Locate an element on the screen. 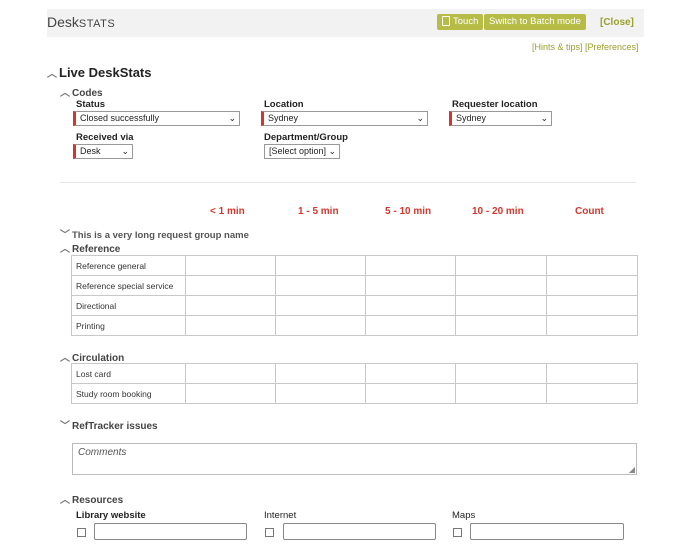  hints-link: [Hints & tips] is located at coordinates (557, 47).